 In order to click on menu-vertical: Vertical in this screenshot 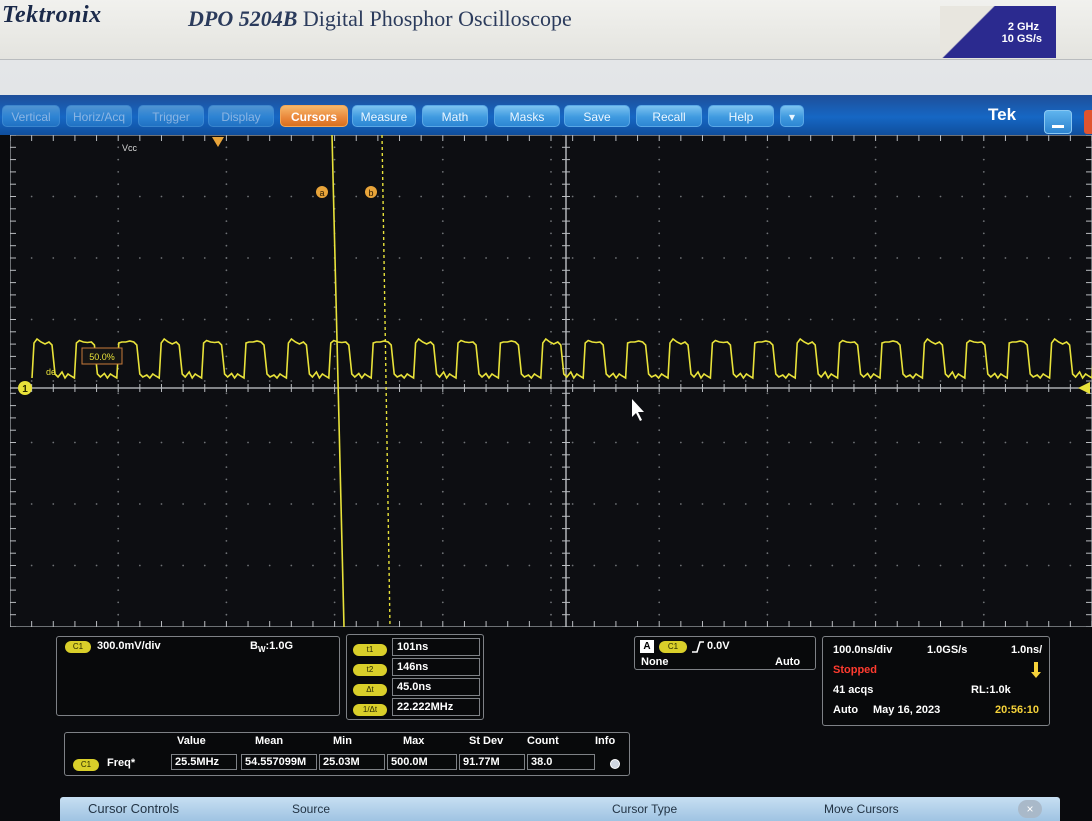, I will do `click(31, 116)`.